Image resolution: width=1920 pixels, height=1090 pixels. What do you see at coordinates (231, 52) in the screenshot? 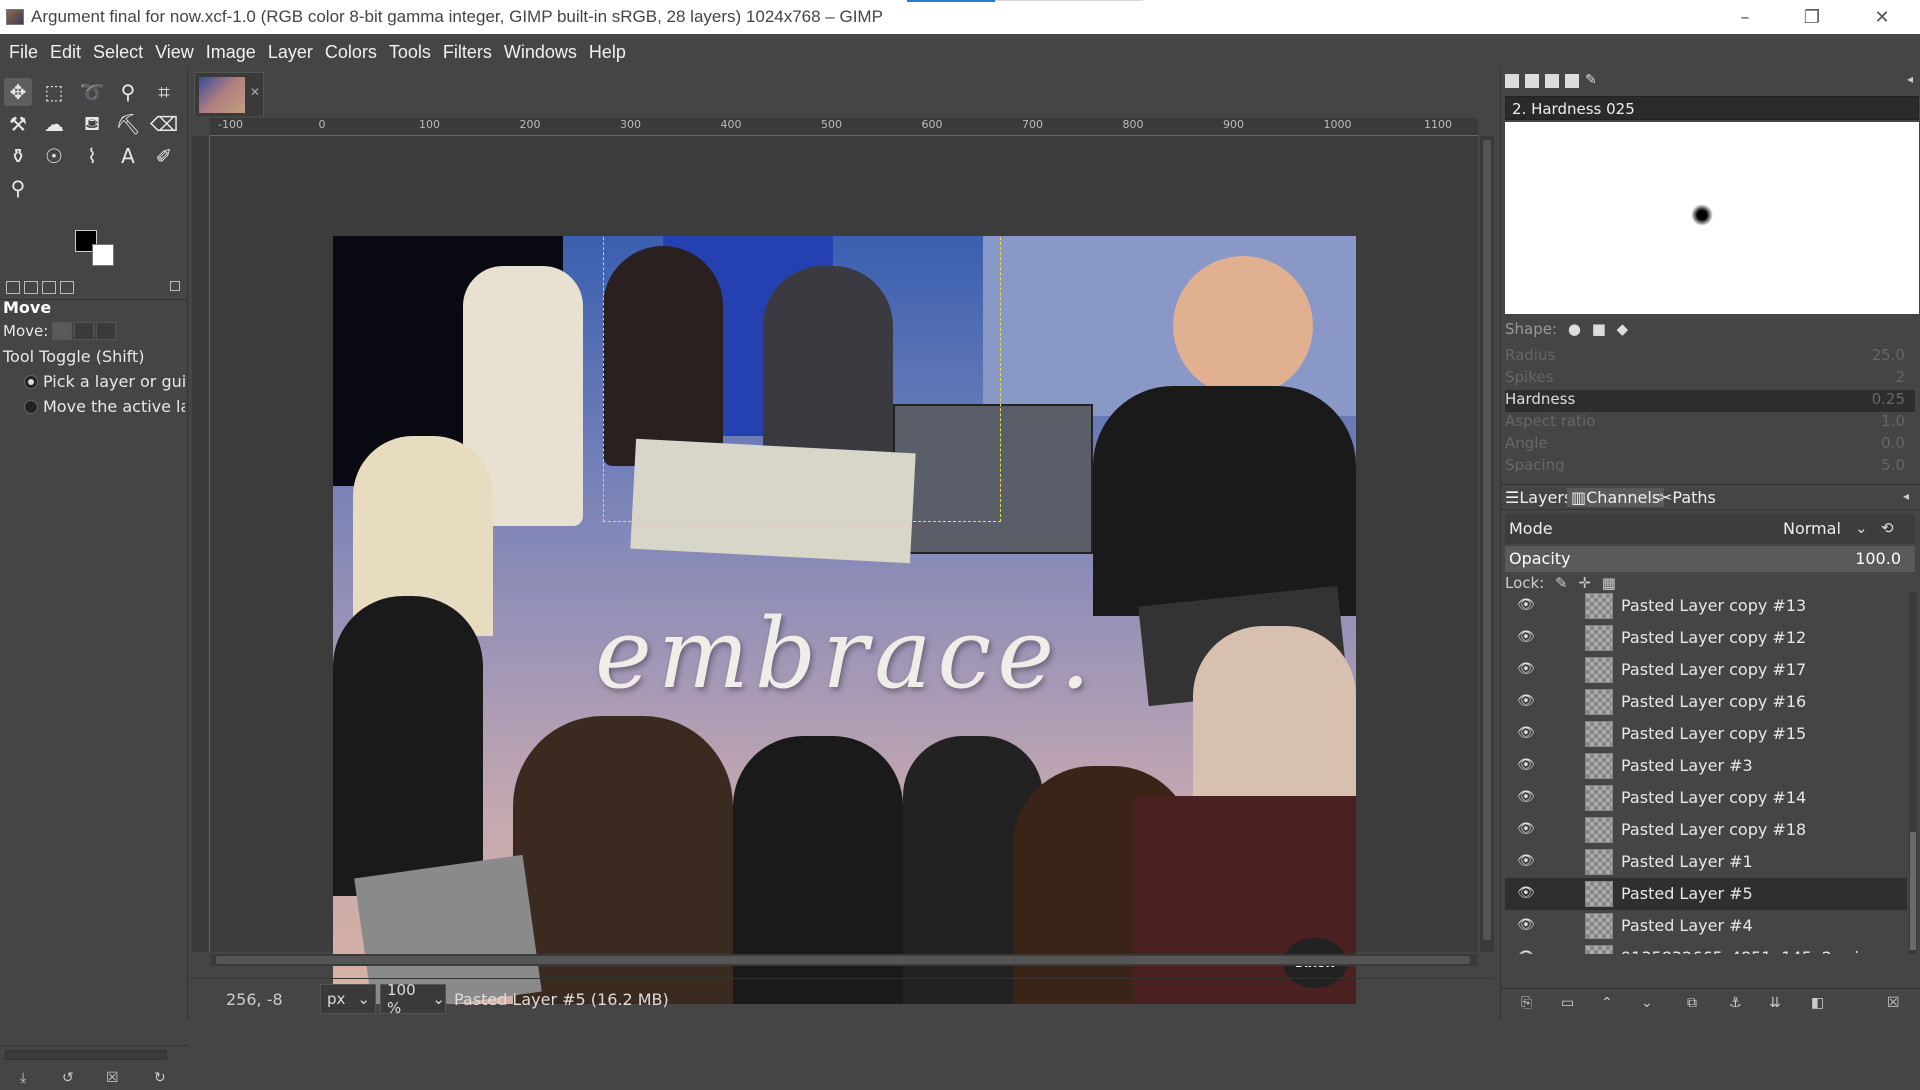
I see `menu-image: Image` at bounding box center [231, 52].